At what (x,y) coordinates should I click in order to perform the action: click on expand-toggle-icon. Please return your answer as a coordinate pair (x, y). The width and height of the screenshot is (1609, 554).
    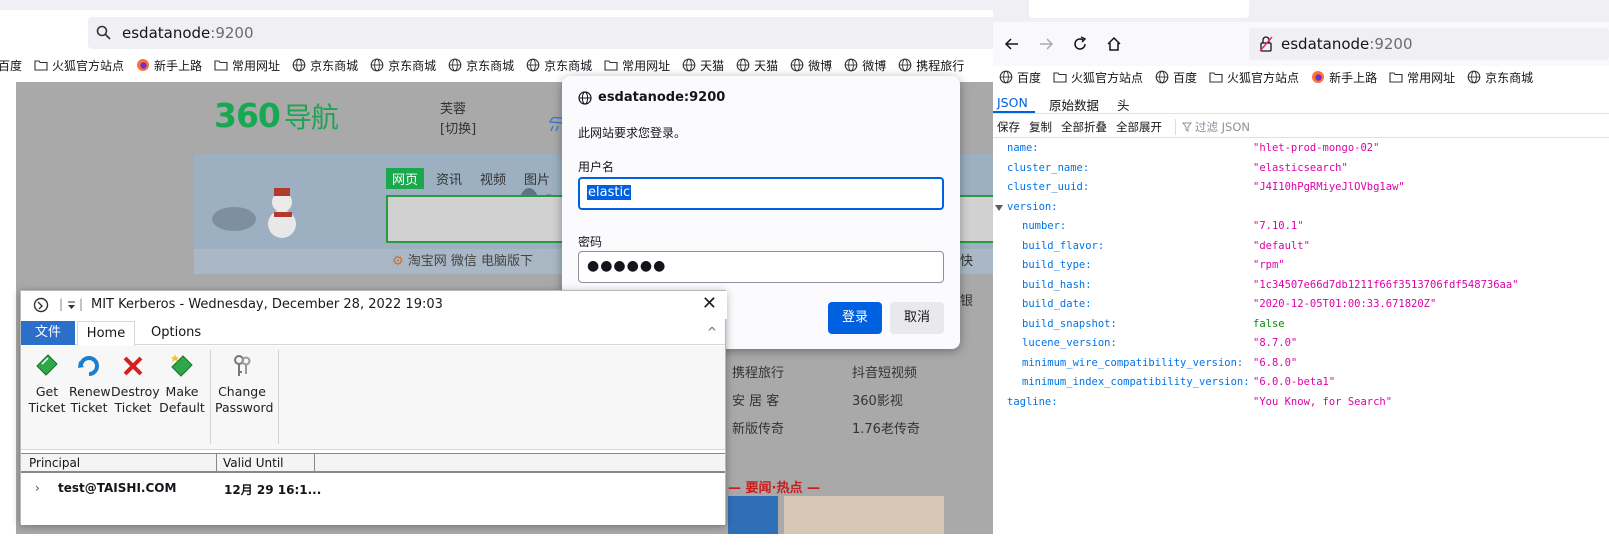
    Looking at the image, I should click on (999, 207).